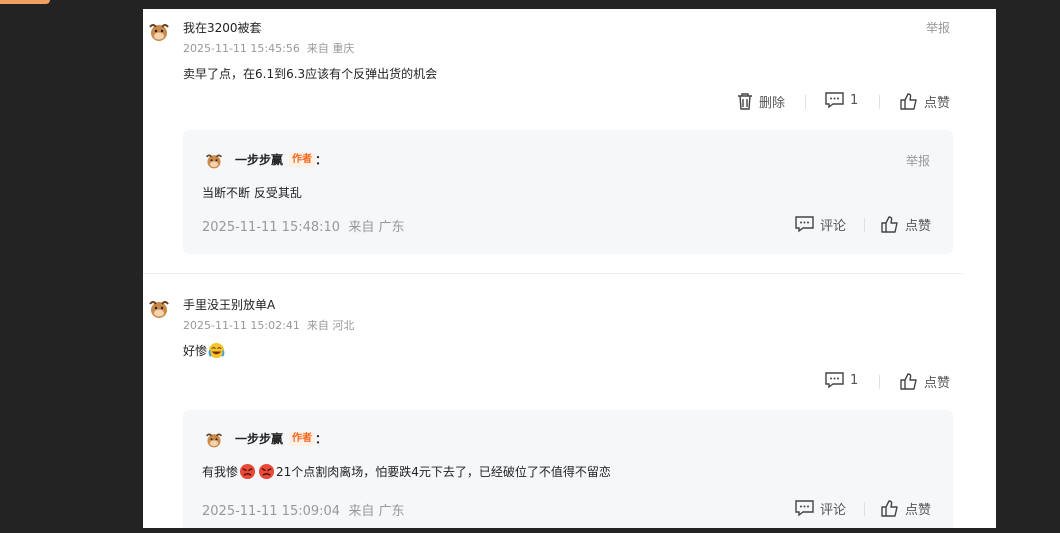 This screenshot has height=533, width=1060. I want to click on comment-username: 我在3200被套, so click(222, 27).